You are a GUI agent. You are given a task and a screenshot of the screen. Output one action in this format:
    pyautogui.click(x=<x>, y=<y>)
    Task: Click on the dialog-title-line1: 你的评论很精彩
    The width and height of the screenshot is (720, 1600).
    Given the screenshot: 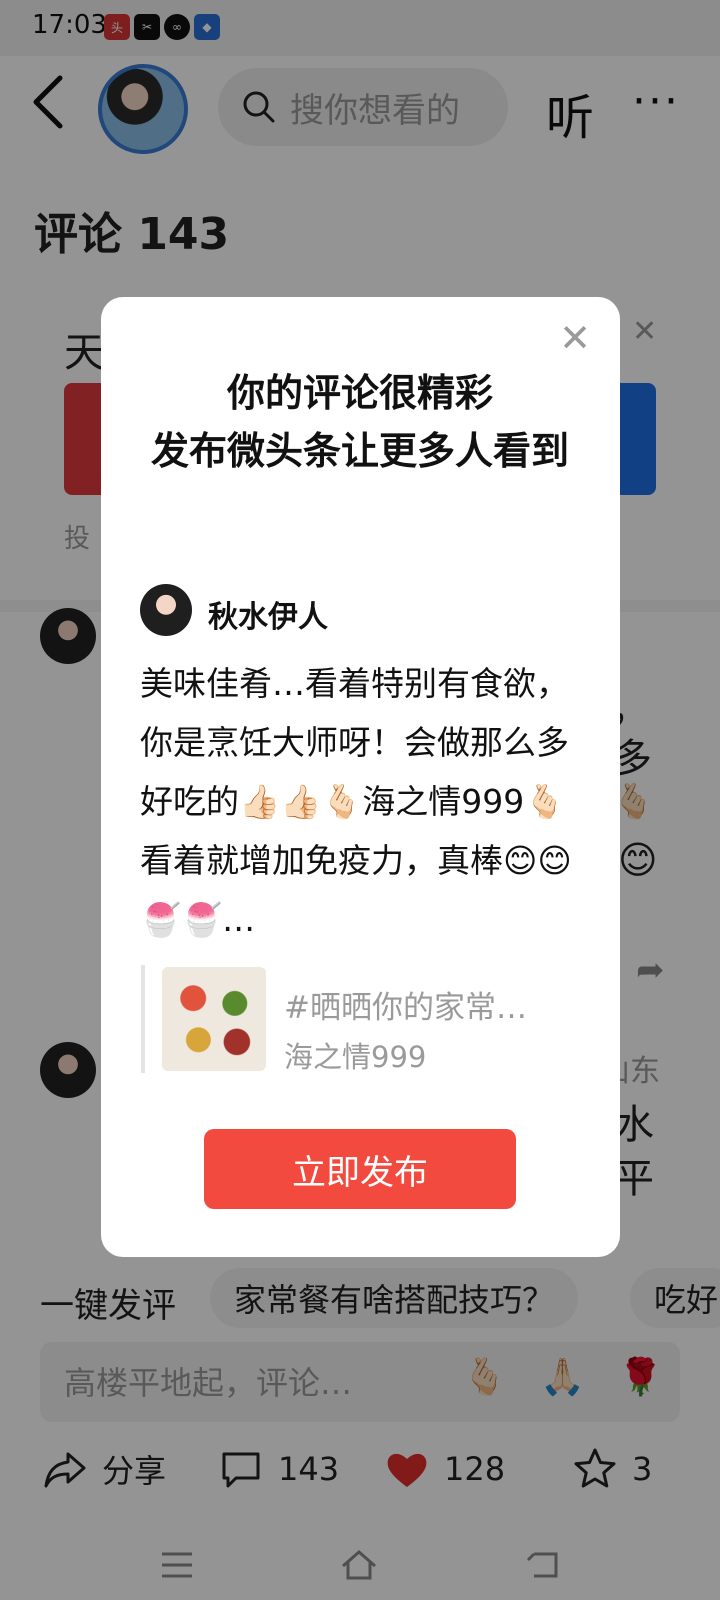 What is the action you would take?
    pyautogui.click(x=359, y=393)
    